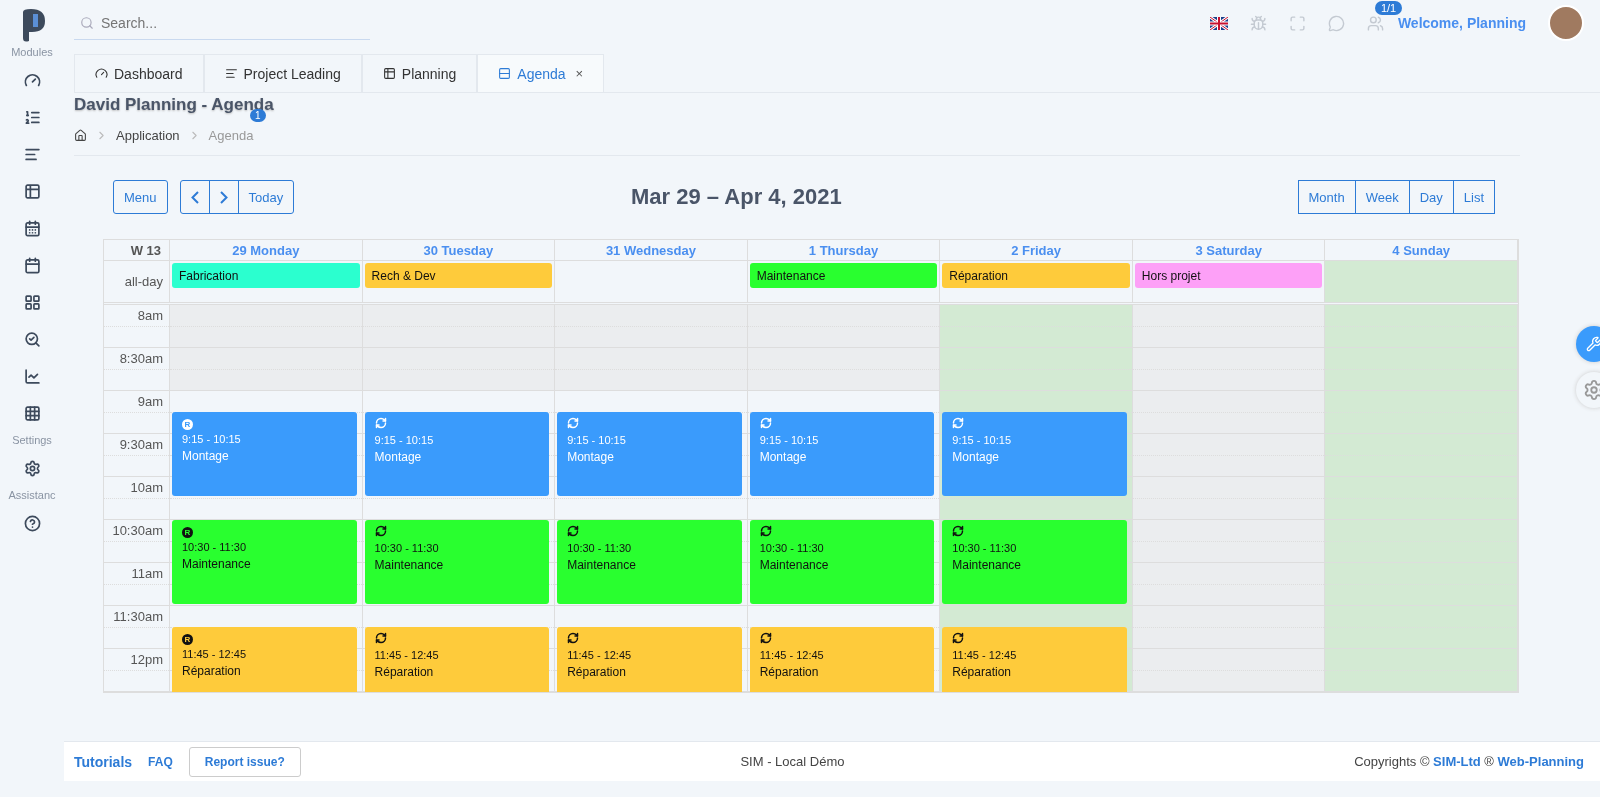 This screenshot has width=1600, height=797. I want to click on all-day-event: Réparation, so click(1036, 275).